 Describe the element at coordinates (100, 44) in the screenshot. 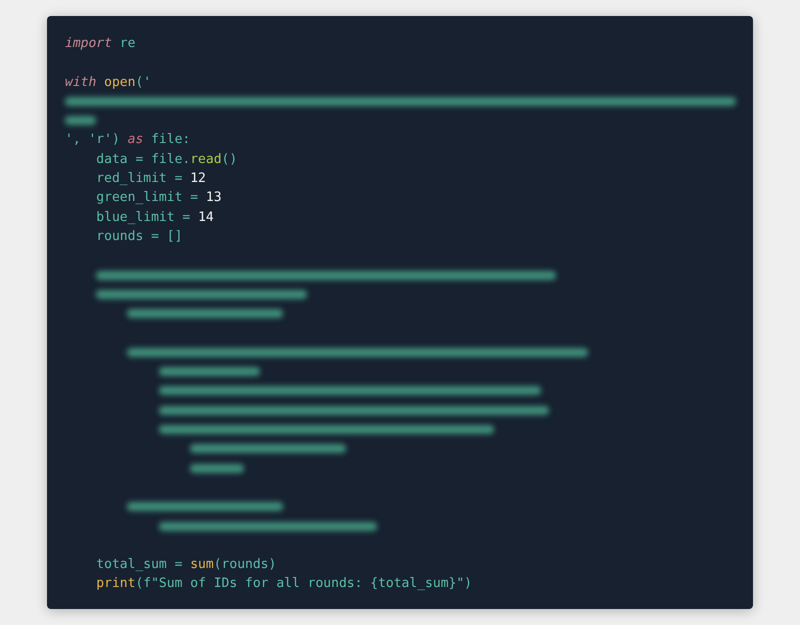

I see `code-line: import re` at that location.